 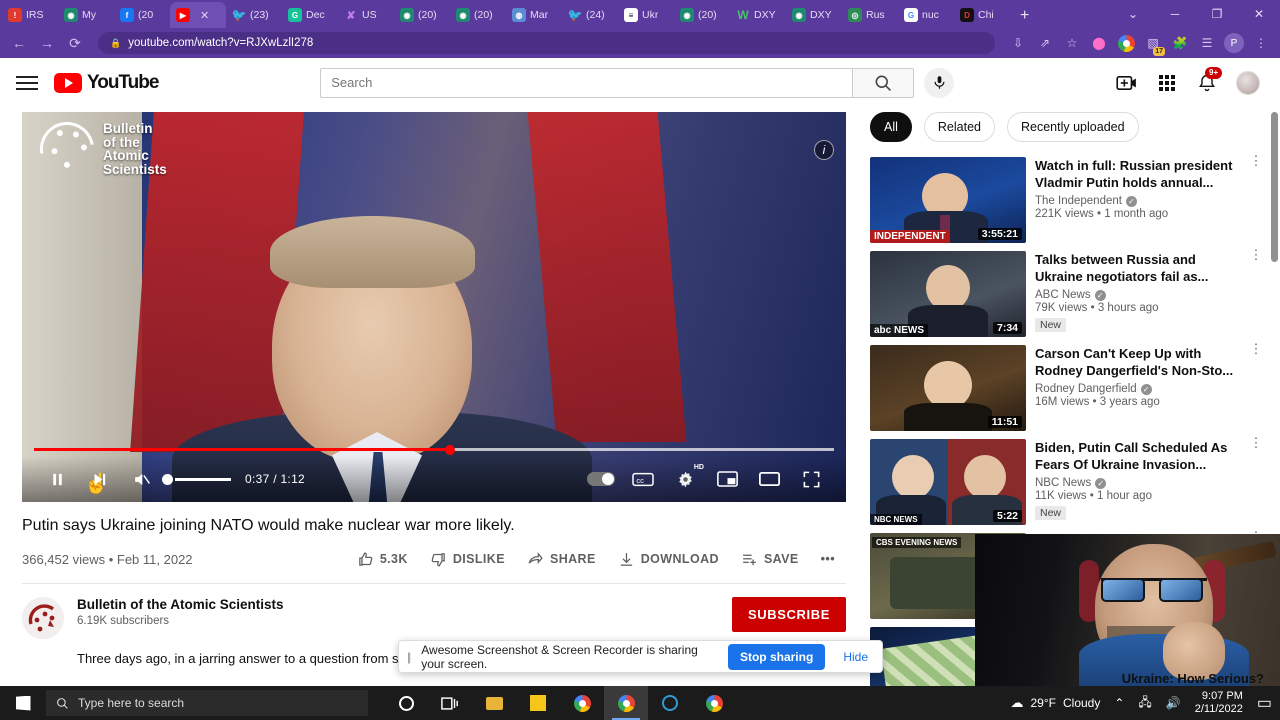 What do you see at coordinates (546, 43) in the screenshot?
I see `url-input: 🔒 youtube.com/watch?v=RJXwLzlI278` at bounding box center [546, 43].